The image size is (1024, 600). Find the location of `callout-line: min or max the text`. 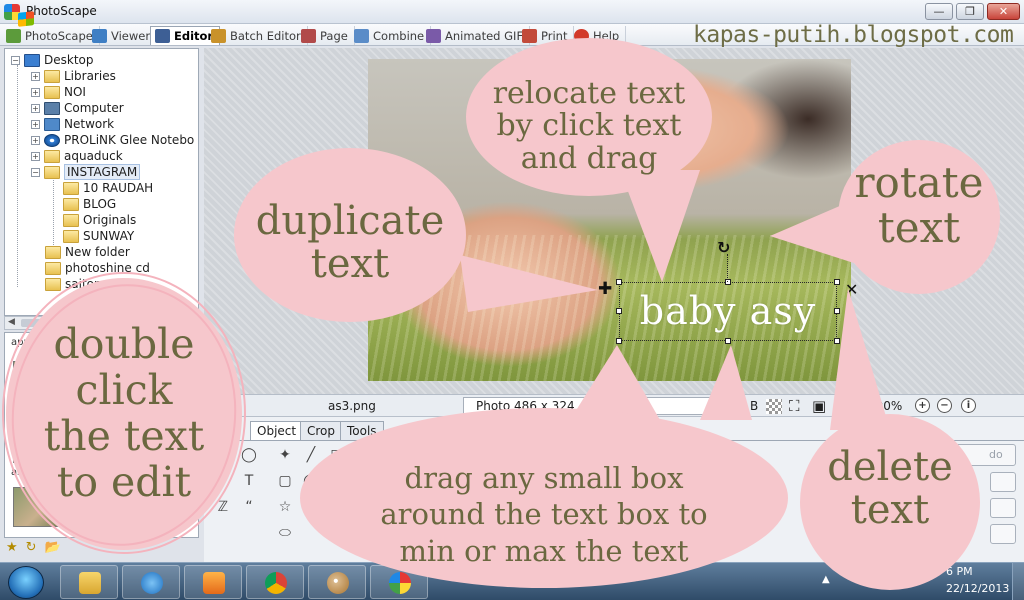

callout-line: min or max the text is located at coordinates (544, 550).